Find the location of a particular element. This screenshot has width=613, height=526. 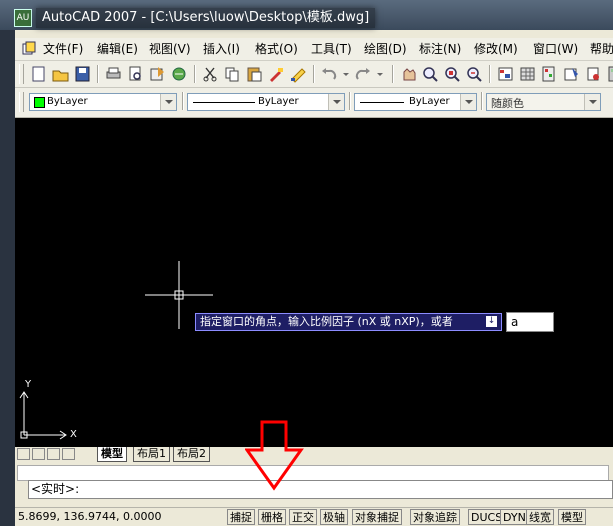

layout-tab-bar: 模型 布局1 布局2 is located at coordinates (314, 454).